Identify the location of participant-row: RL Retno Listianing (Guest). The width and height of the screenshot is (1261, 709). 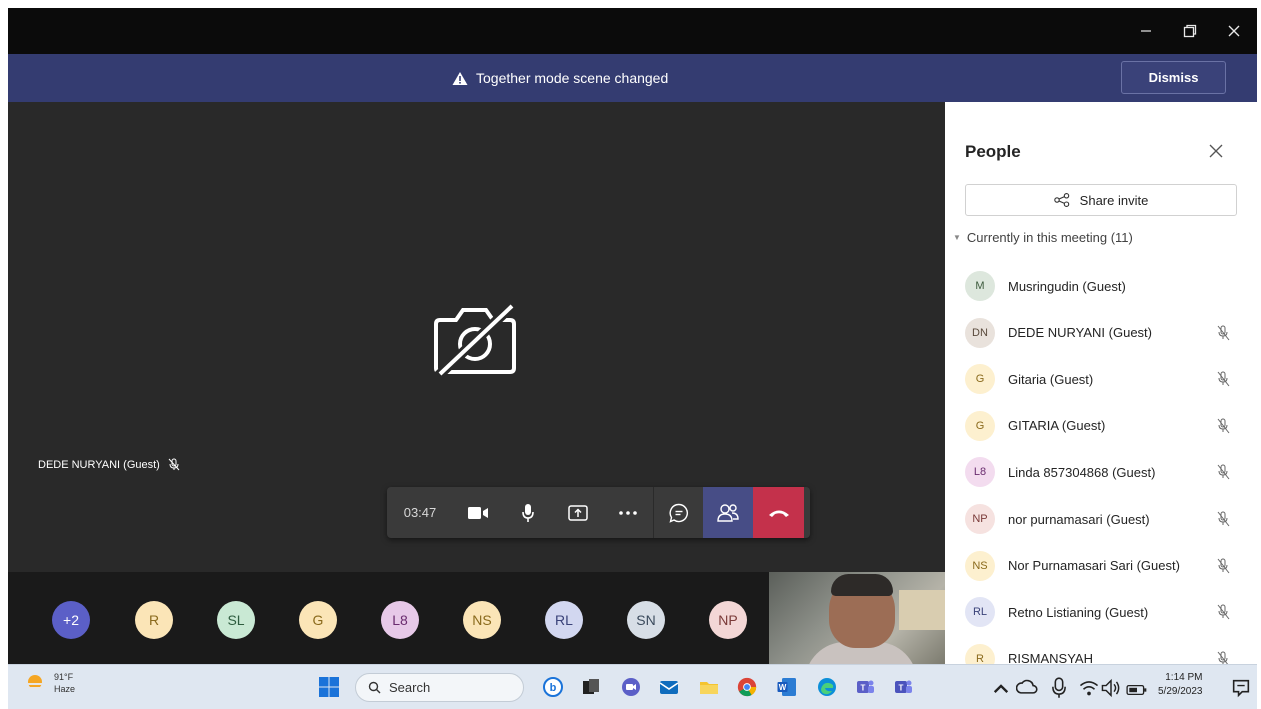
(1102, 612).